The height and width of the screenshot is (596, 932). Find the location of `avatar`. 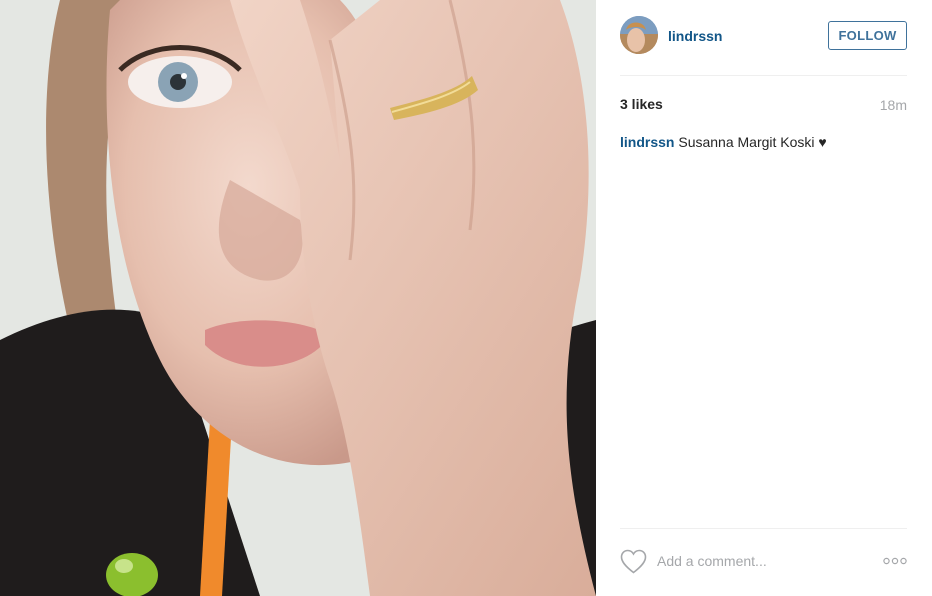

avatar is located at coordinates (639, 35).